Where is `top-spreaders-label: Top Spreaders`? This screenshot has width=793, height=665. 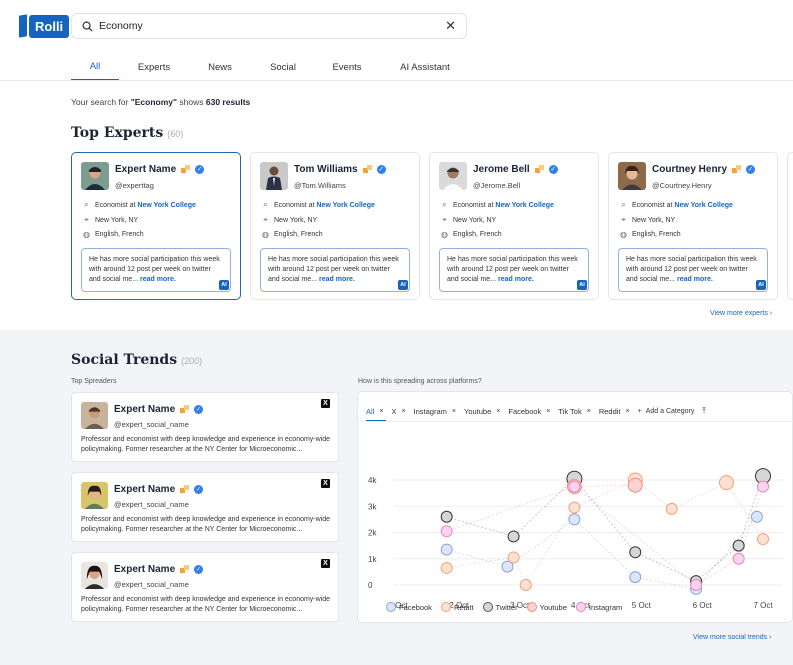
top-spreaders-label: Top Spreaders is located at coordinates (94, 381).